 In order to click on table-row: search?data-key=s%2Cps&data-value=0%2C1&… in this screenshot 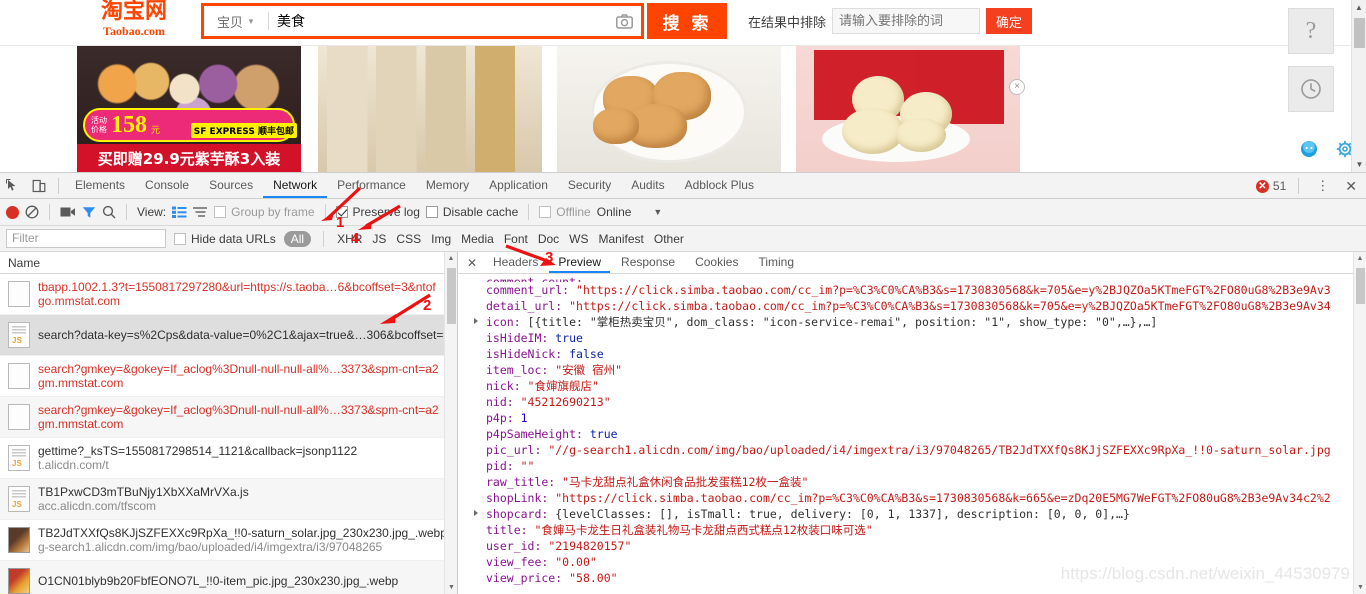, I will do `click(228, 335)`.